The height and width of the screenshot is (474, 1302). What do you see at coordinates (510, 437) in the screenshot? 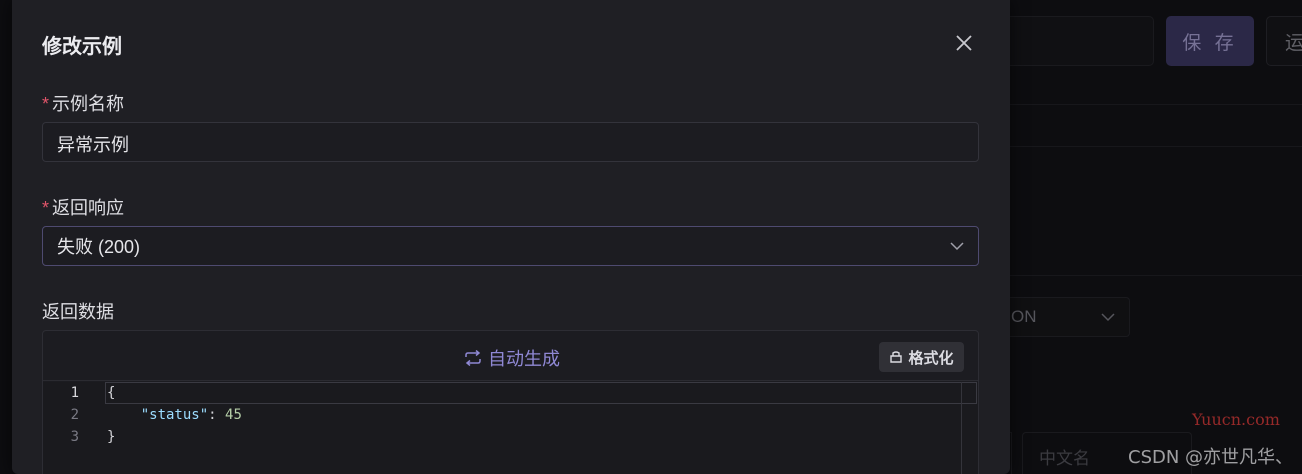
I see `code-line: 3 }` at bounding box center [510, 437].